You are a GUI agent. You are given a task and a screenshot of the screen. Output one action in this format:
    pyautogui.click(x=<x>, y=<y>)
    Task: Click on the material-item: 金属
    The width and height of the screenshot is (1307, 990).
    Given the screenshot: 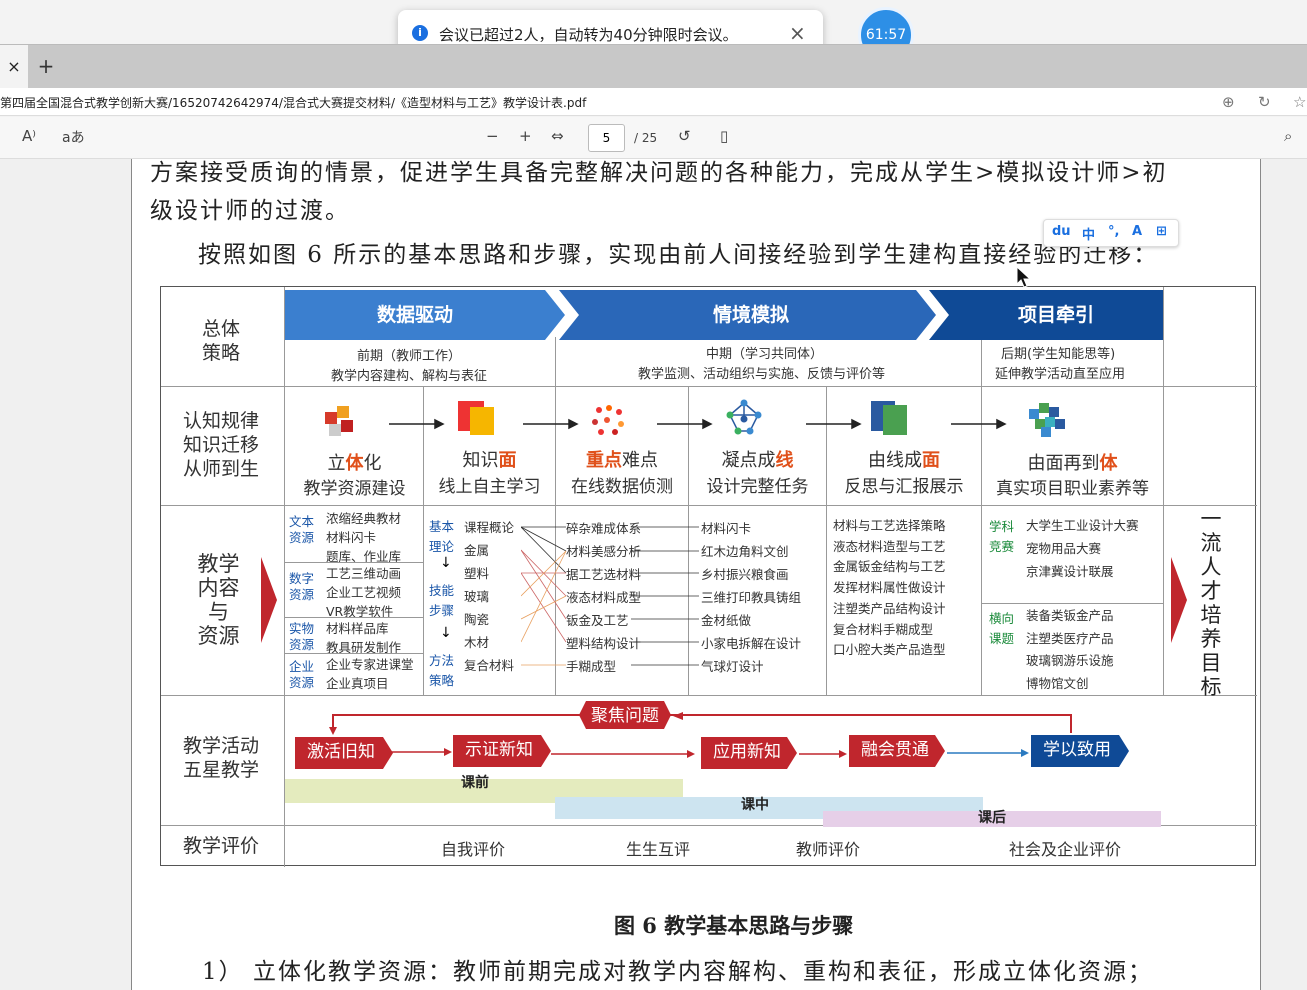 What is the action you would take?
    pyautogui.click(x=477, y=550)
    